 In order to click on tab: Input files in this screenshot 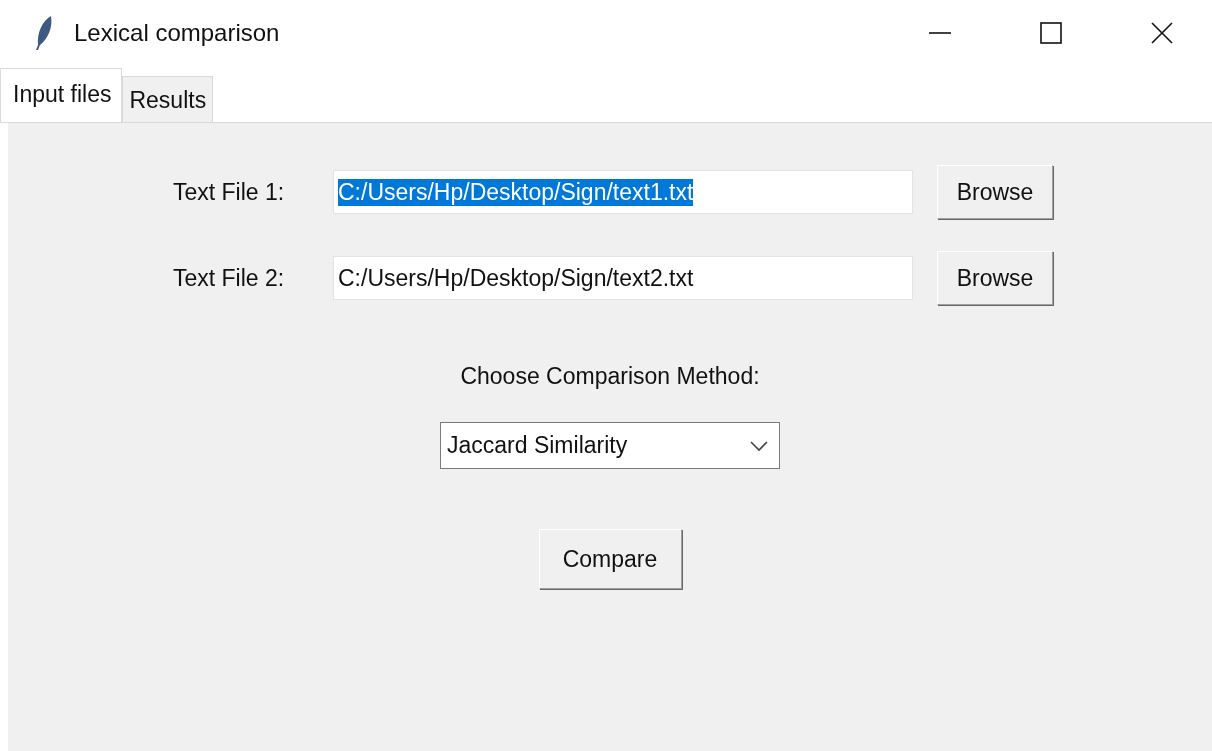, I will do `click(61, 95)`.